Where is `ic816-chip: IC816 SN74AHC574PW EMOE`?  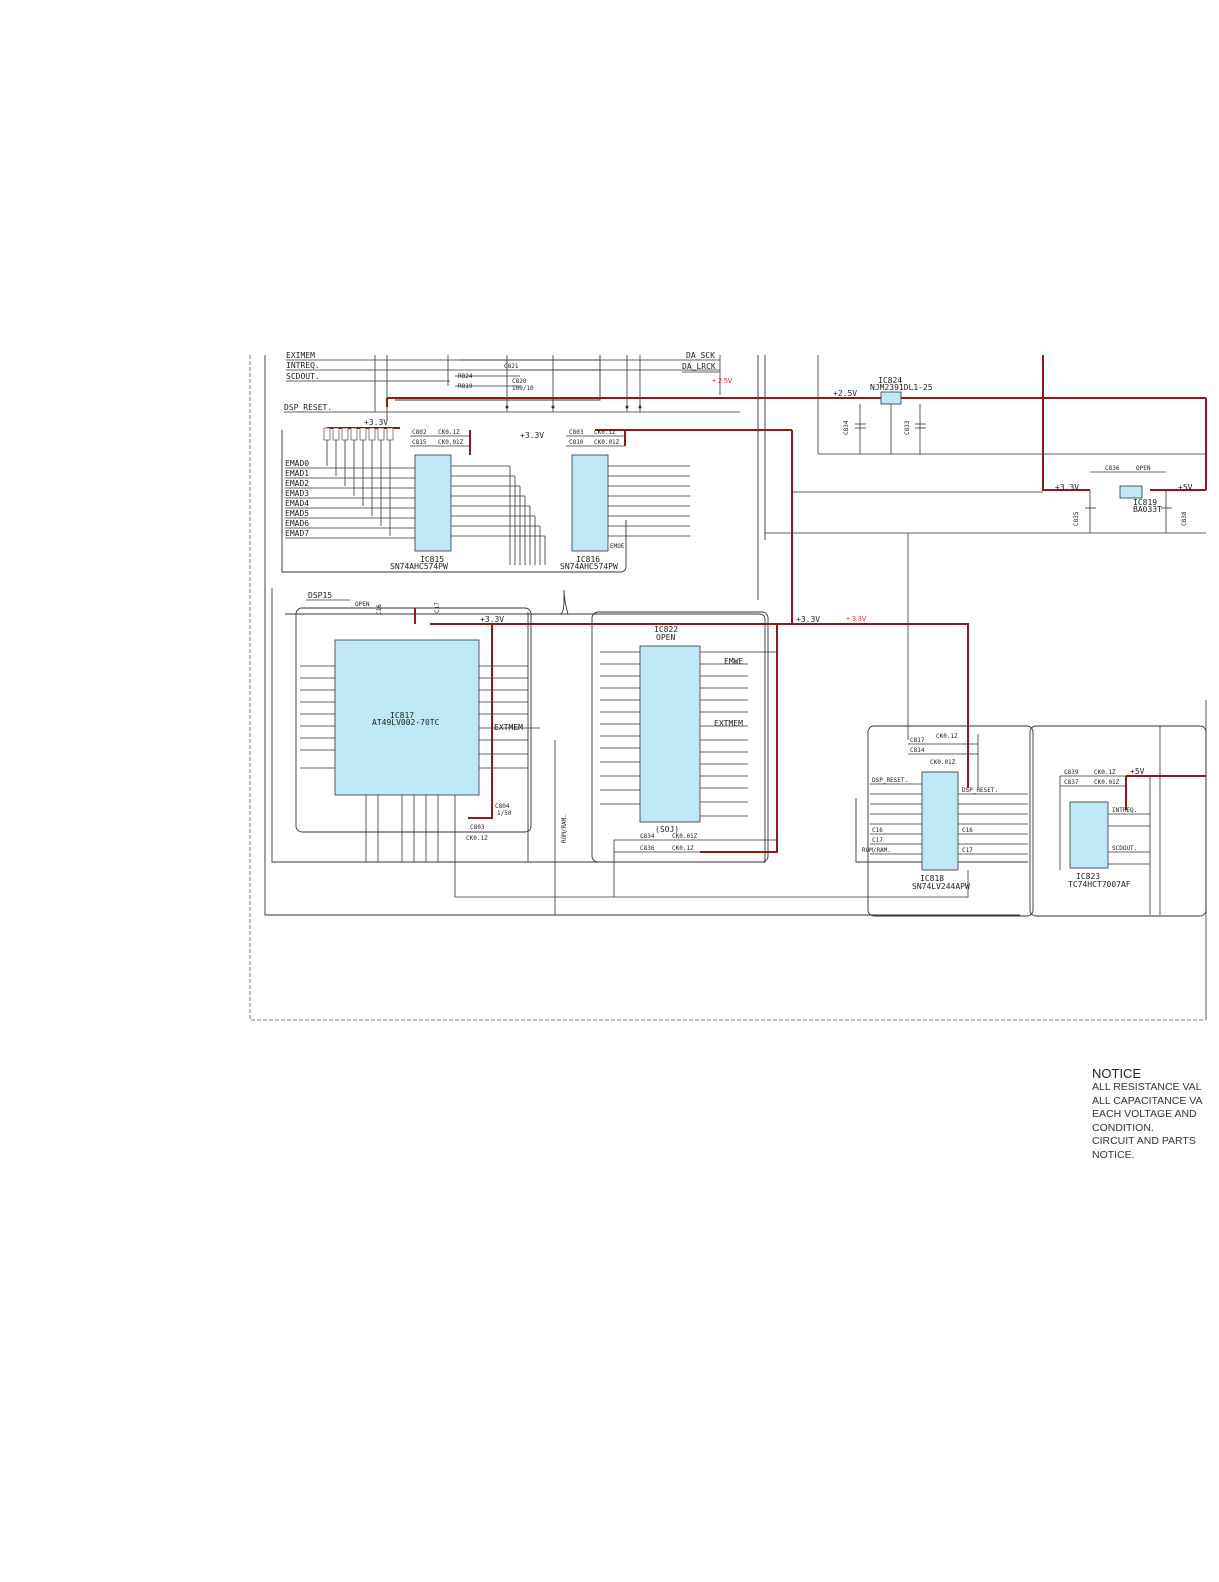 ic816-chip: IC816 SN74AHC574PW EMOE is located at coordinates (592, 512).